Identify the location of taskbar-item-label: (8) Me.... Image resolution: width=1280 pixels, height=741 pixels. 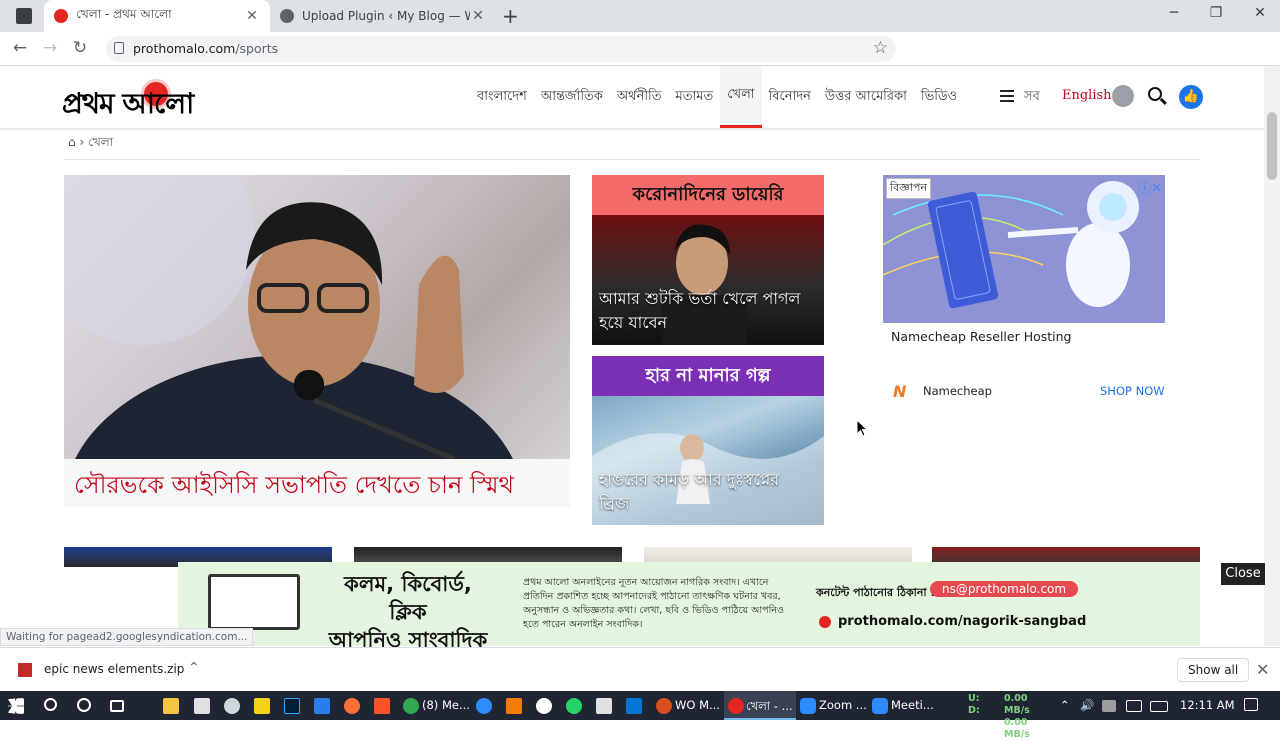
(446, 705).